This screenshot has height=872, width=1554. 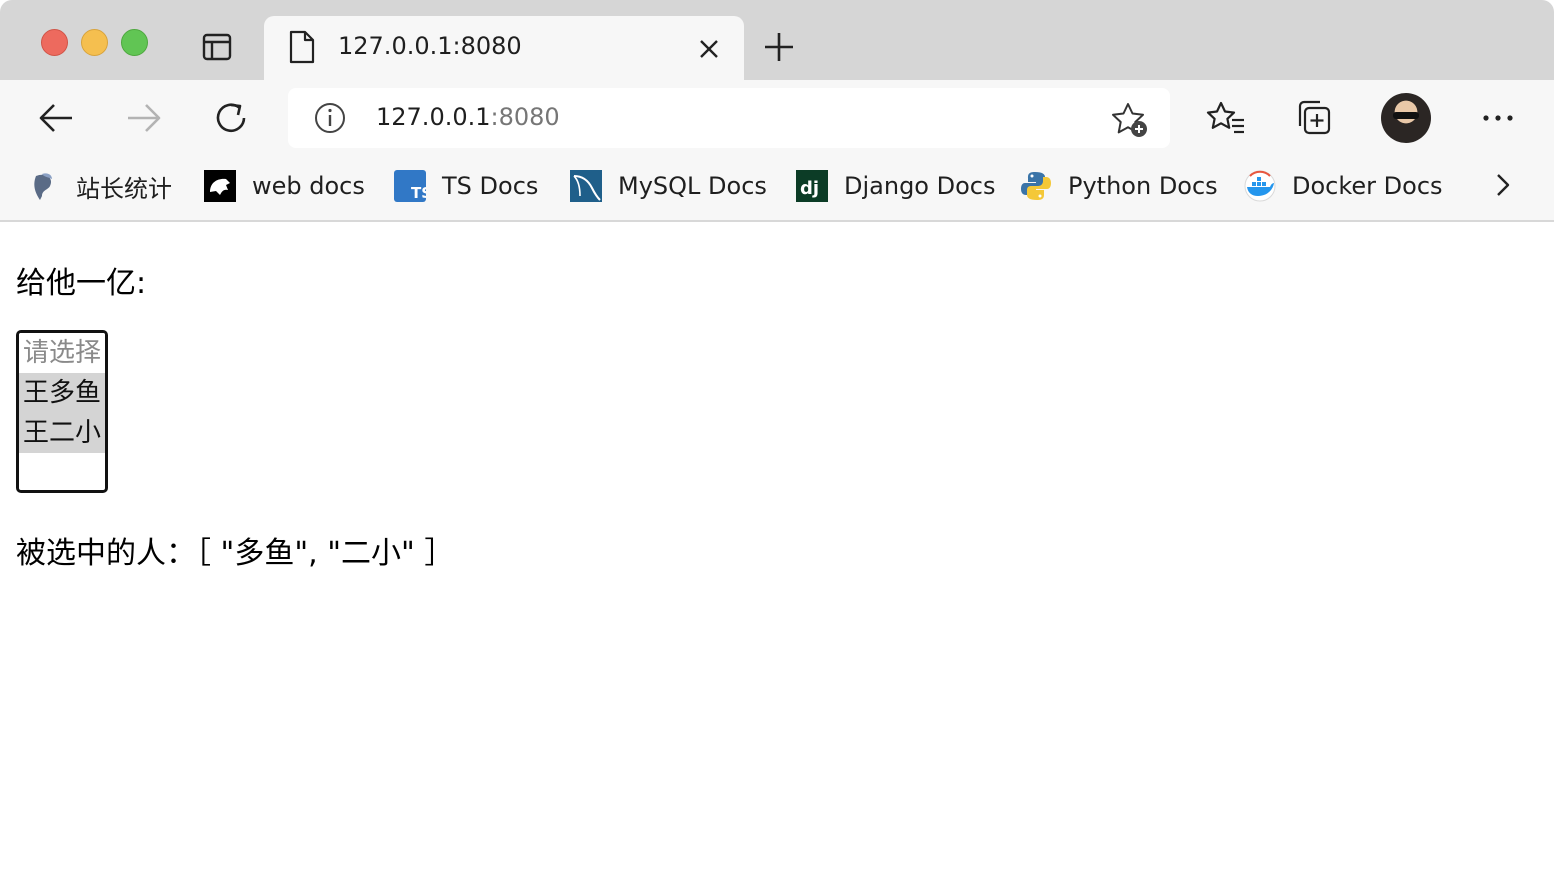 What do you see at coordinates (1406, 118) in the screenshot?
I see `profile-avatar` at bounding box center [1406, 118].